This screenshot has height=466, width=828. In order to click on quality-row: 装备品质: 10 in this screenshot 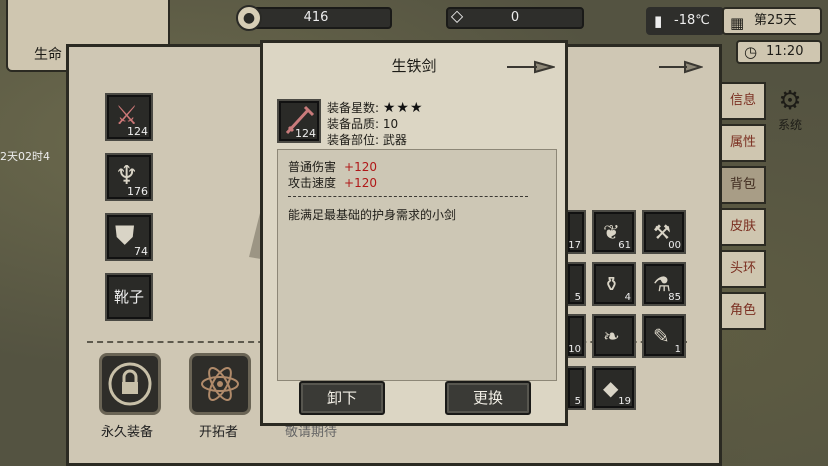, I will do `click(362, 123)`.